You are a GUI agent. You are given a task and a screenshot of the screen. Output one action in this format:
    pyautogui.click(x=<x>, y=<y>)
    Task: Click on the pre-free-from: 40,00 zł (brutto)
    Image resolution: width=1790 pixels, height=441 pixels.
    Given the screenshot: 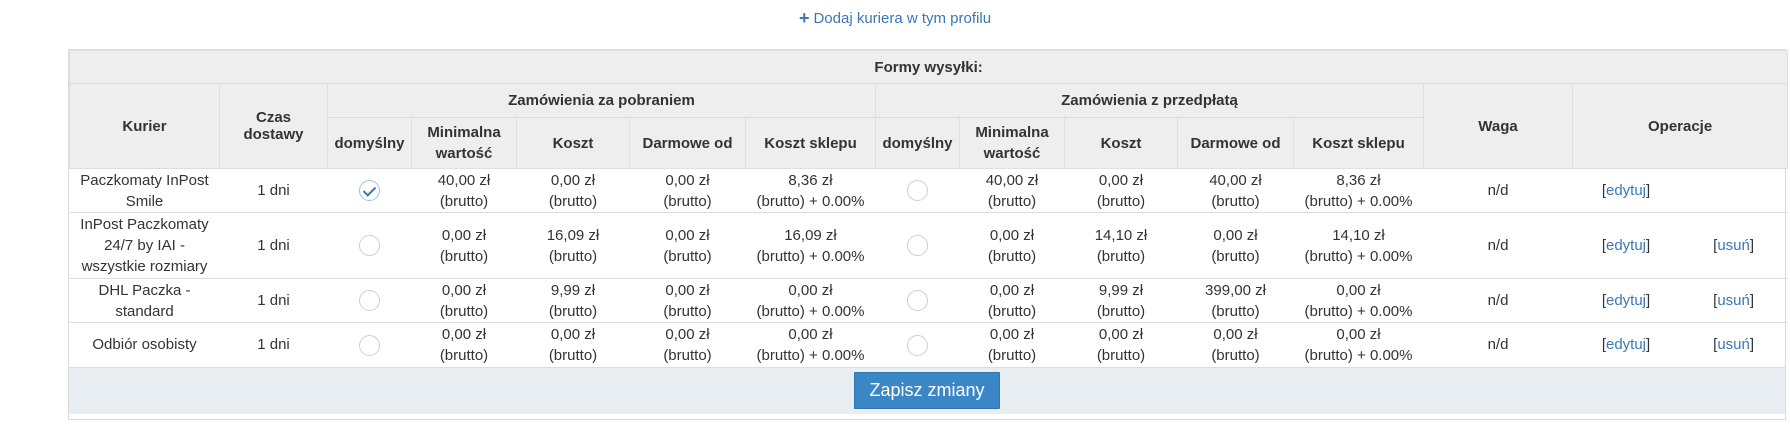 What is the action you would take?
    pyautogui.click(x=1235, y=190)
    